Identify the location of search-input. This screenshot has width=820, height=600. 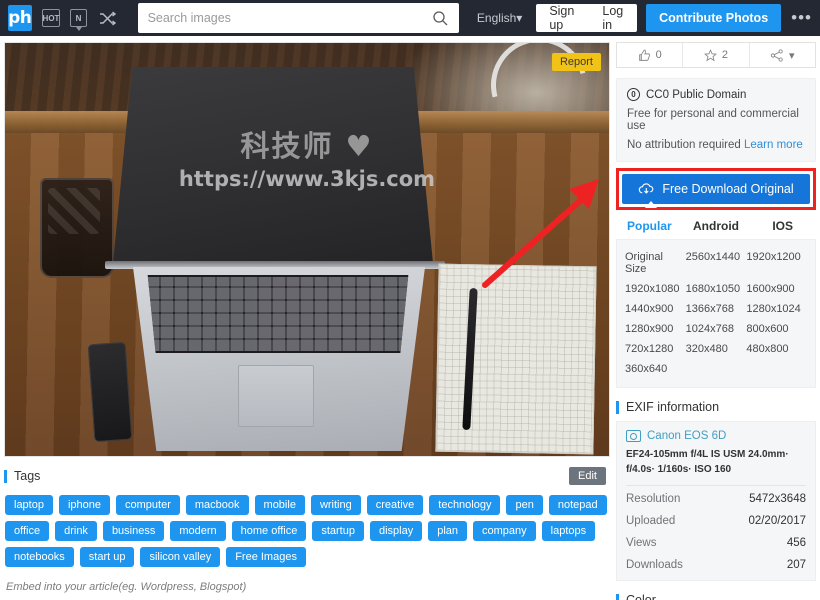
(289, 18).